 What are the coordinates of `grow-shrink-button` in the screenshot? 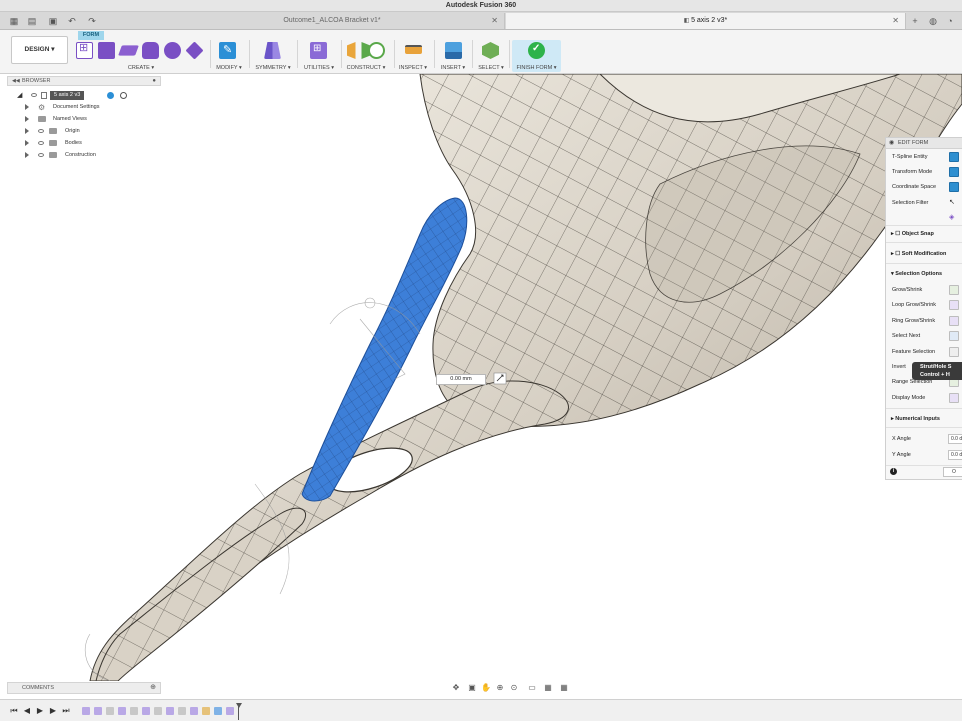 It's located at (954, 290).